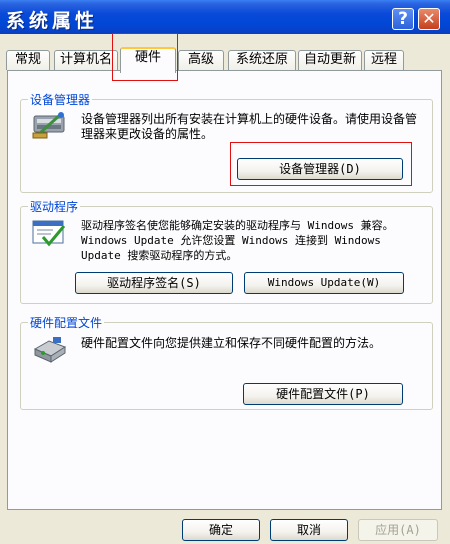 The image size is (450, 544). What do you see at coordinates (154, 283) in the screenshot?
I see `driver-signing-button: 驱动程序签名(S)` at bounding box center [154, 283].